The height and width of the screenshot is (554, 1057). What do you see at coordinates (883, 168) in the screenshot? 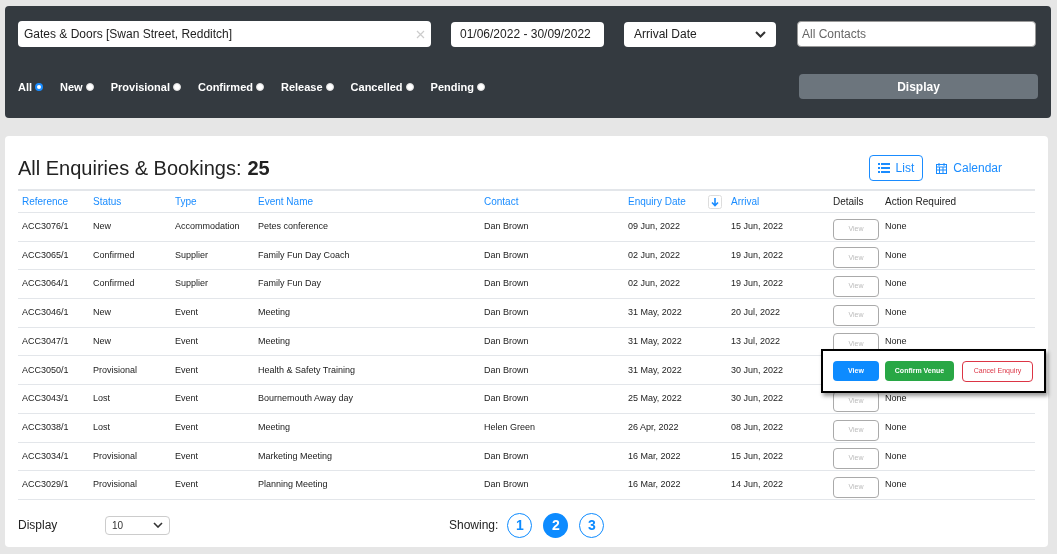
I see `list-icon` at bounding box center [883, 168].